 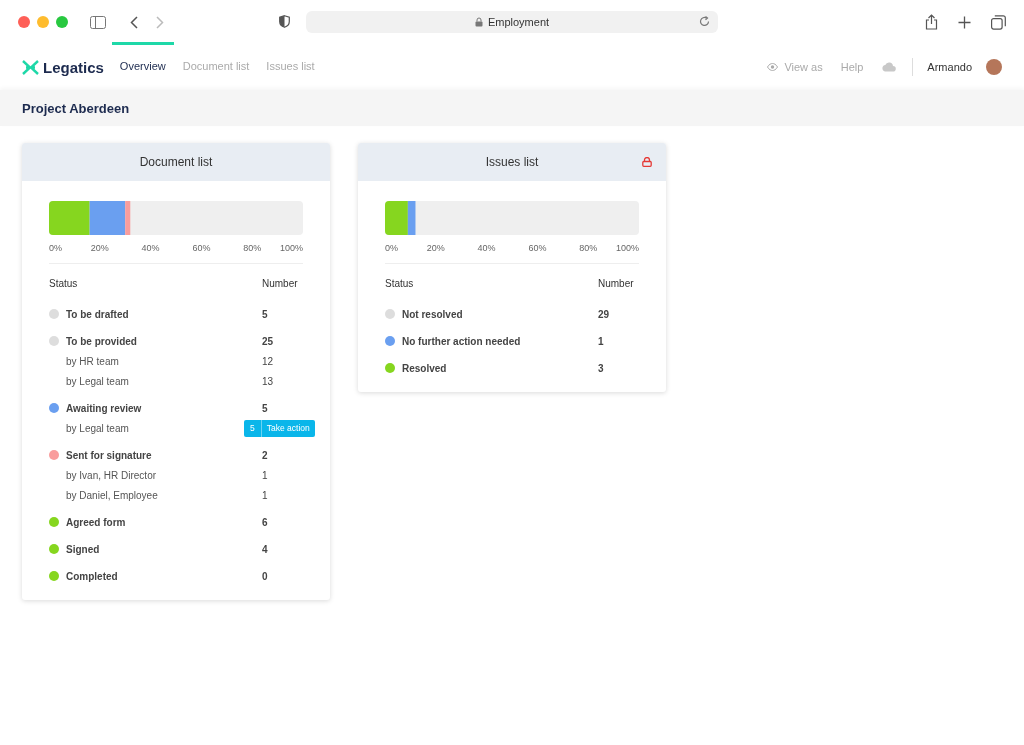 I want to click on status-count: 0, so click(x=265, y=576).